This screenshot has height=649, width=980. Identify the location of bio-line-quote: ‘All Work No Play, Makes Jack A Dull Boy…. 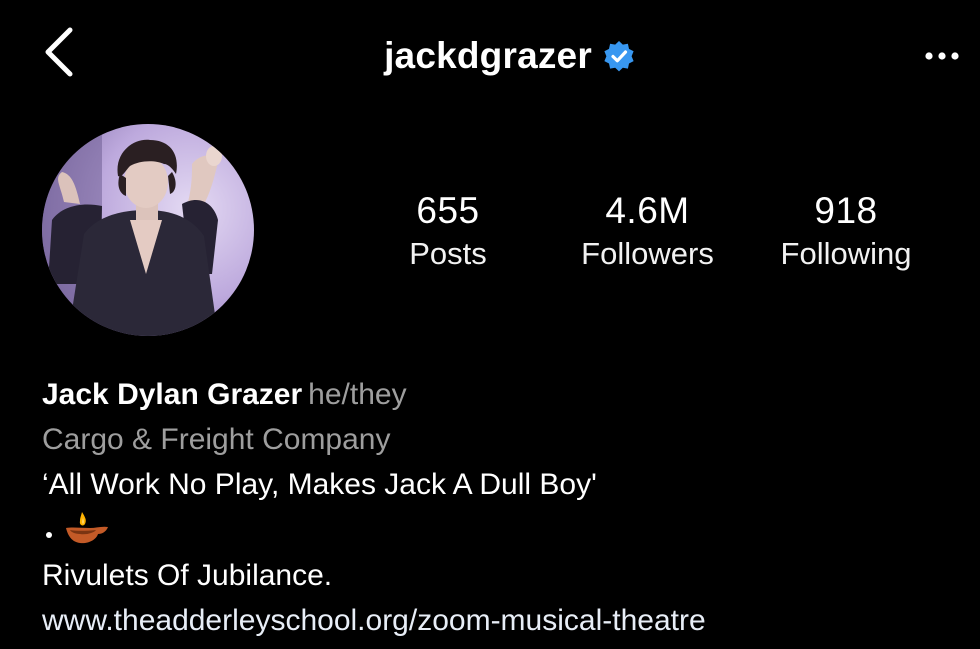
(319, 484).